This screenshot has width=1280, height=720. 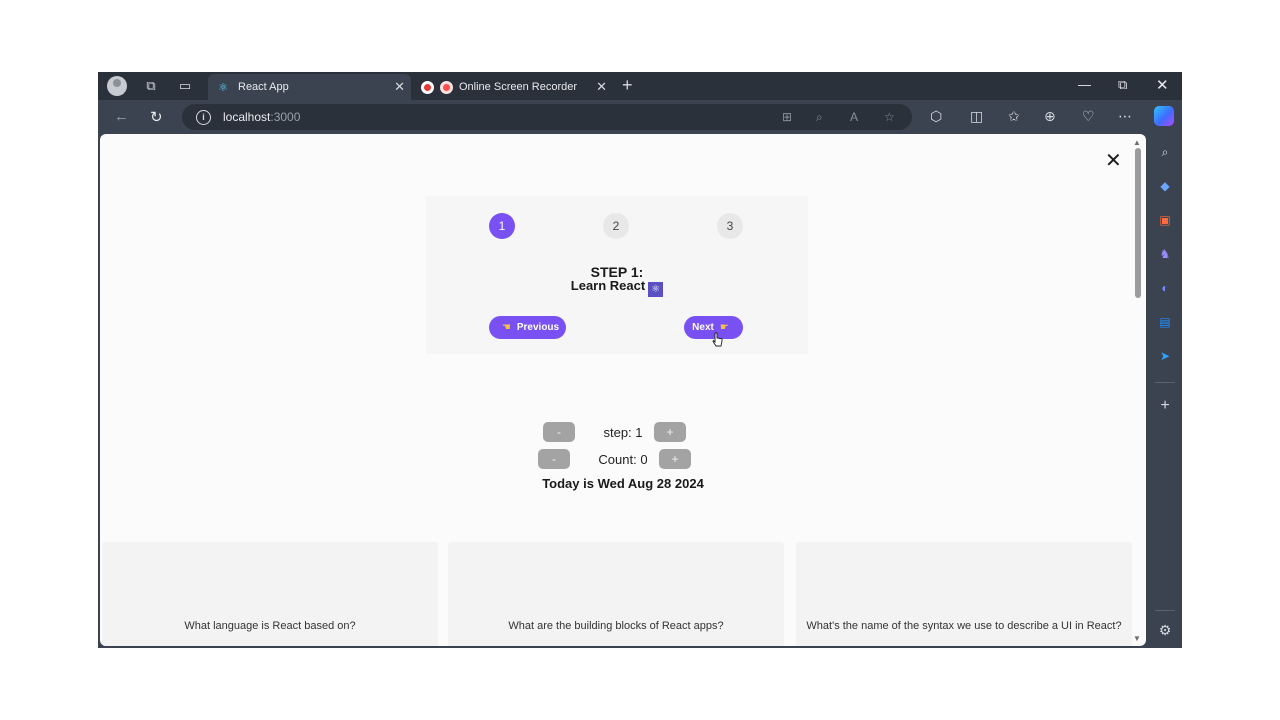 I want to click on new-tab-icon: +, so click(x=627, y=85).